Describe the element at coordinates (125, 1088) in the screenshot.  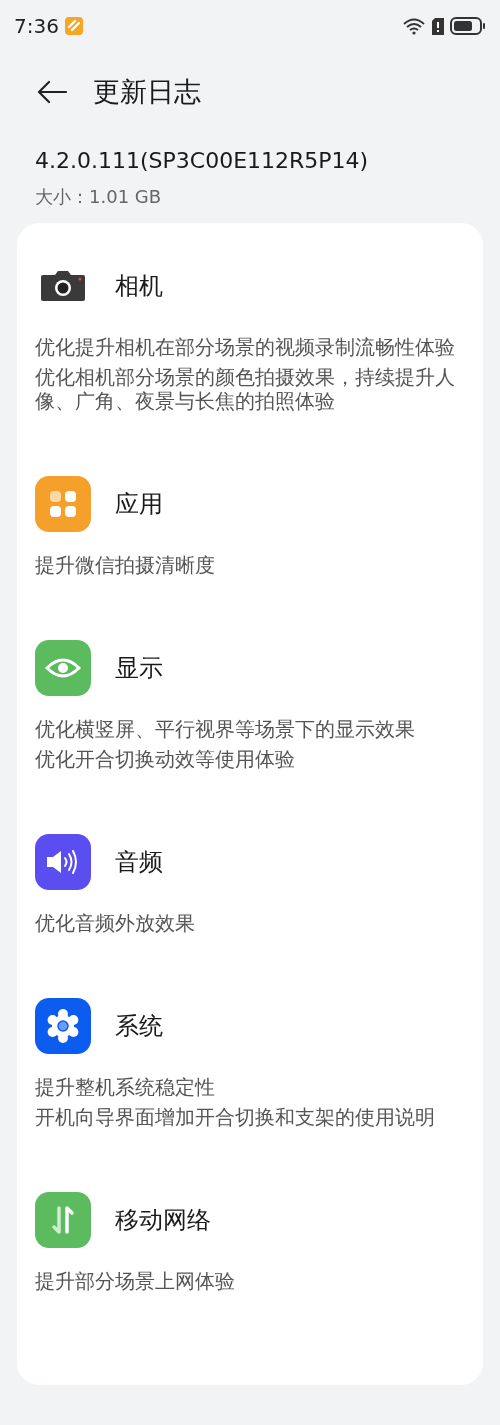
I see `change-note: 提升整机系统稳定性` at that location.